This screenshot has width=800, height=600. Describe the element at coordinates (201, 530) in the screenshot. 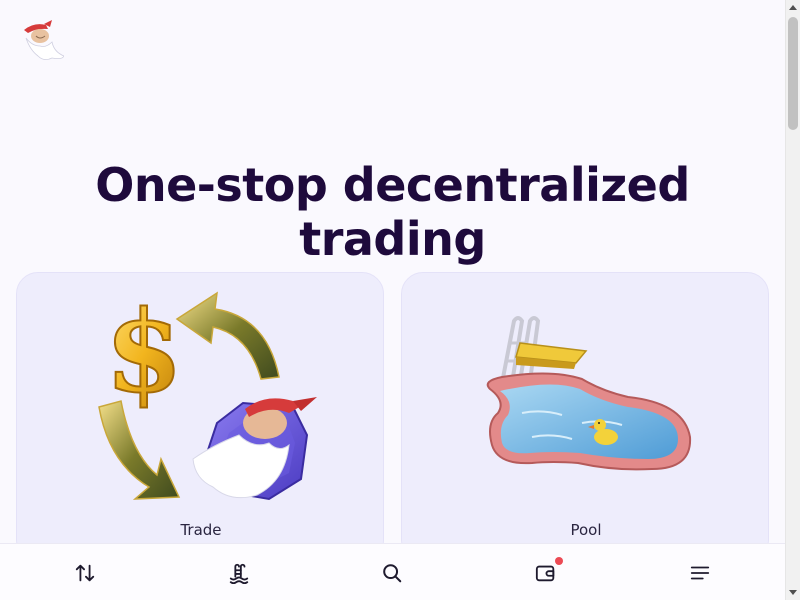

I see `trade-label: Trade` at that location.